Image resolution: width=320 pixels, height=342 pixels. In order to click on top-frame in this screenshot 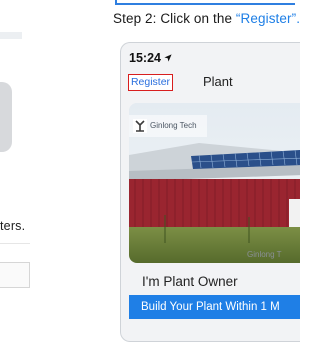, I will do `click(205, 2)`.